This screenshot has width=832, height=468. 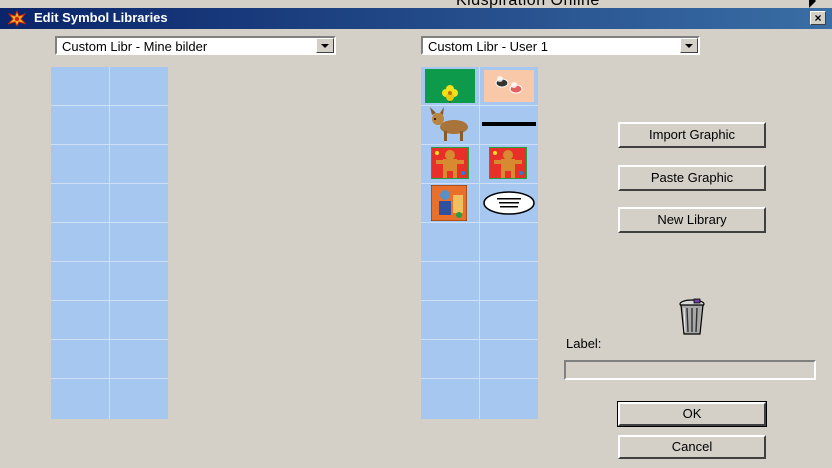 I want to click on right-symbol-grid, so click(x=479, y=243).